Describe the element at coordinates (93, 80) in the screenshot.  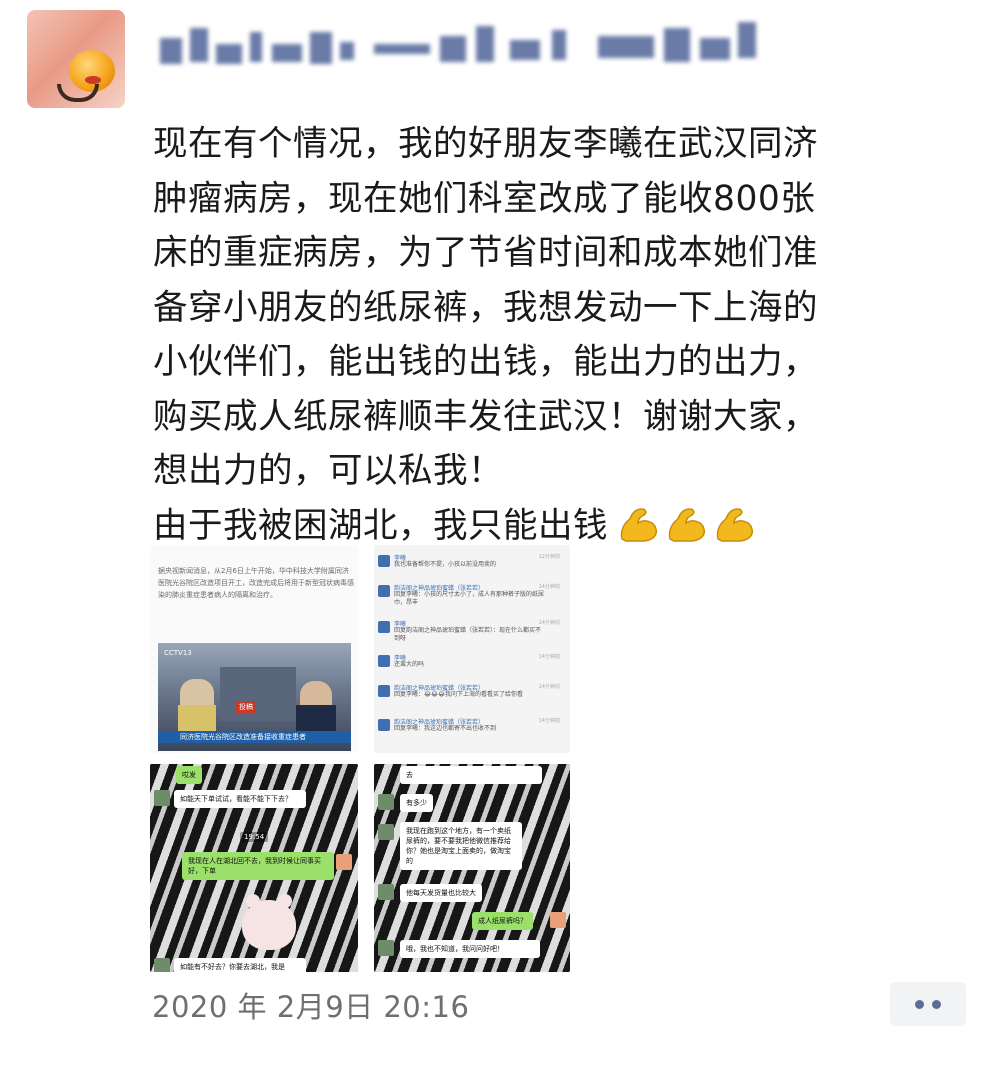
I see `avatar-leaf` at that location.